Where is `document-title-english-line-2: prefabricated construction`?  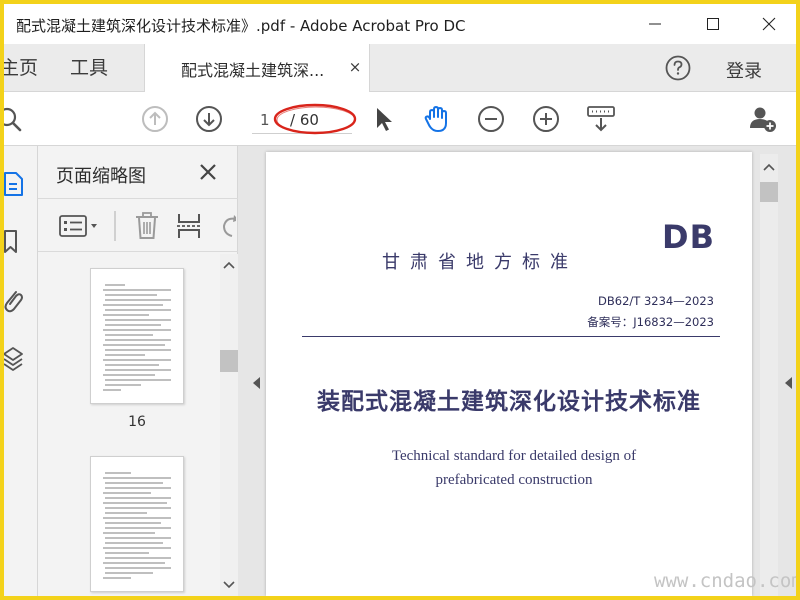 document-title-english-line-2: prefabricated construction is located at coordinates (514, 480).